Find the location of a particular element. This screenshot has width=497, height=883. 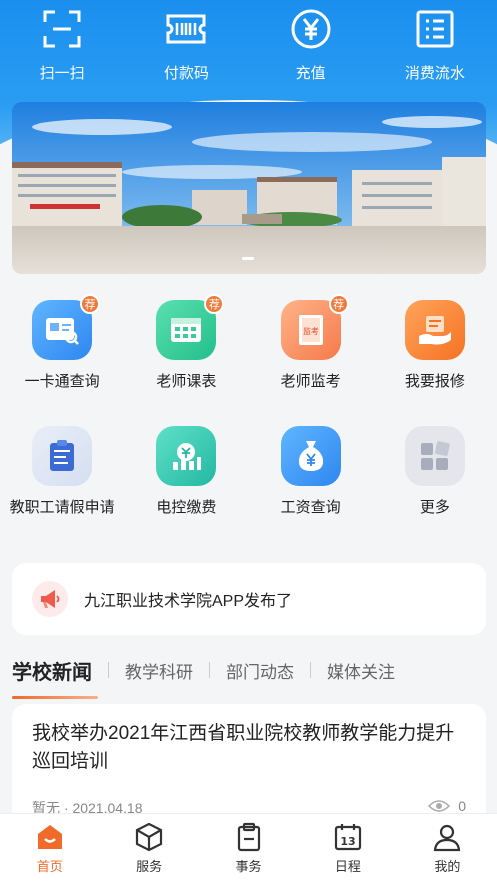

scan-icon is located at coordinates (62, 29).